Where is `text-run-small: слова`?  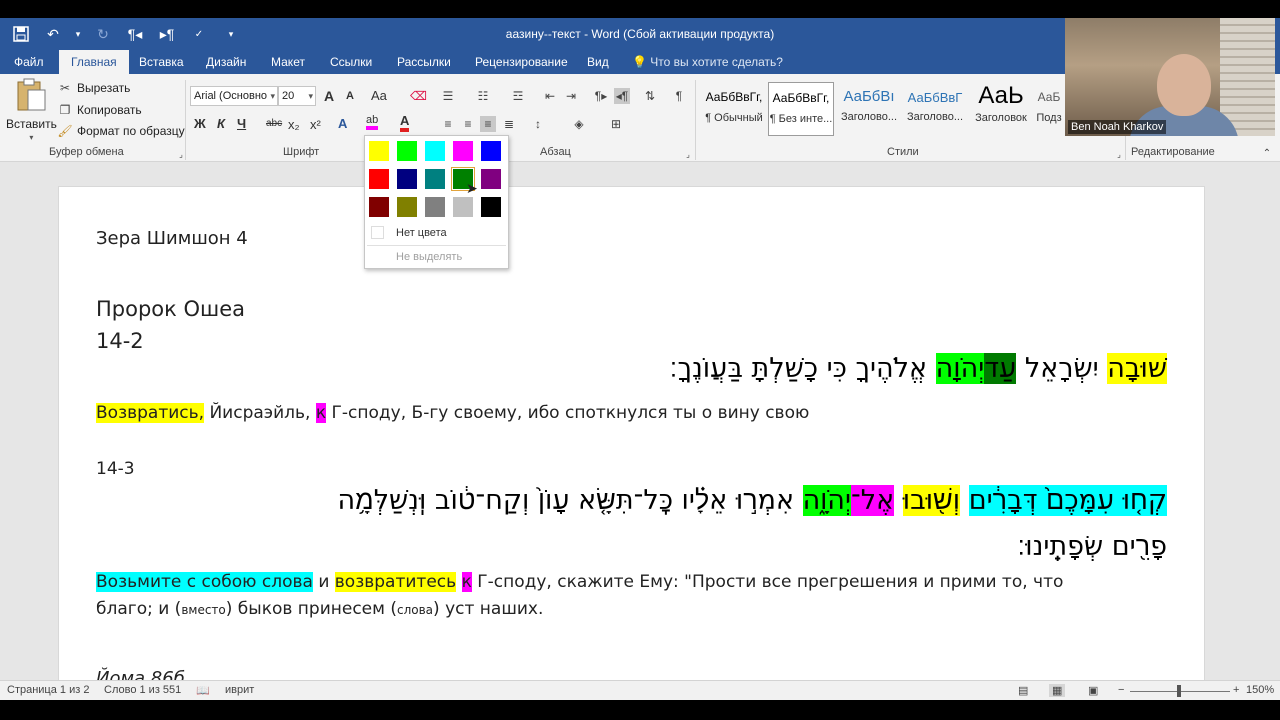
text-run-small: слова is located at coordinates (415, 610).